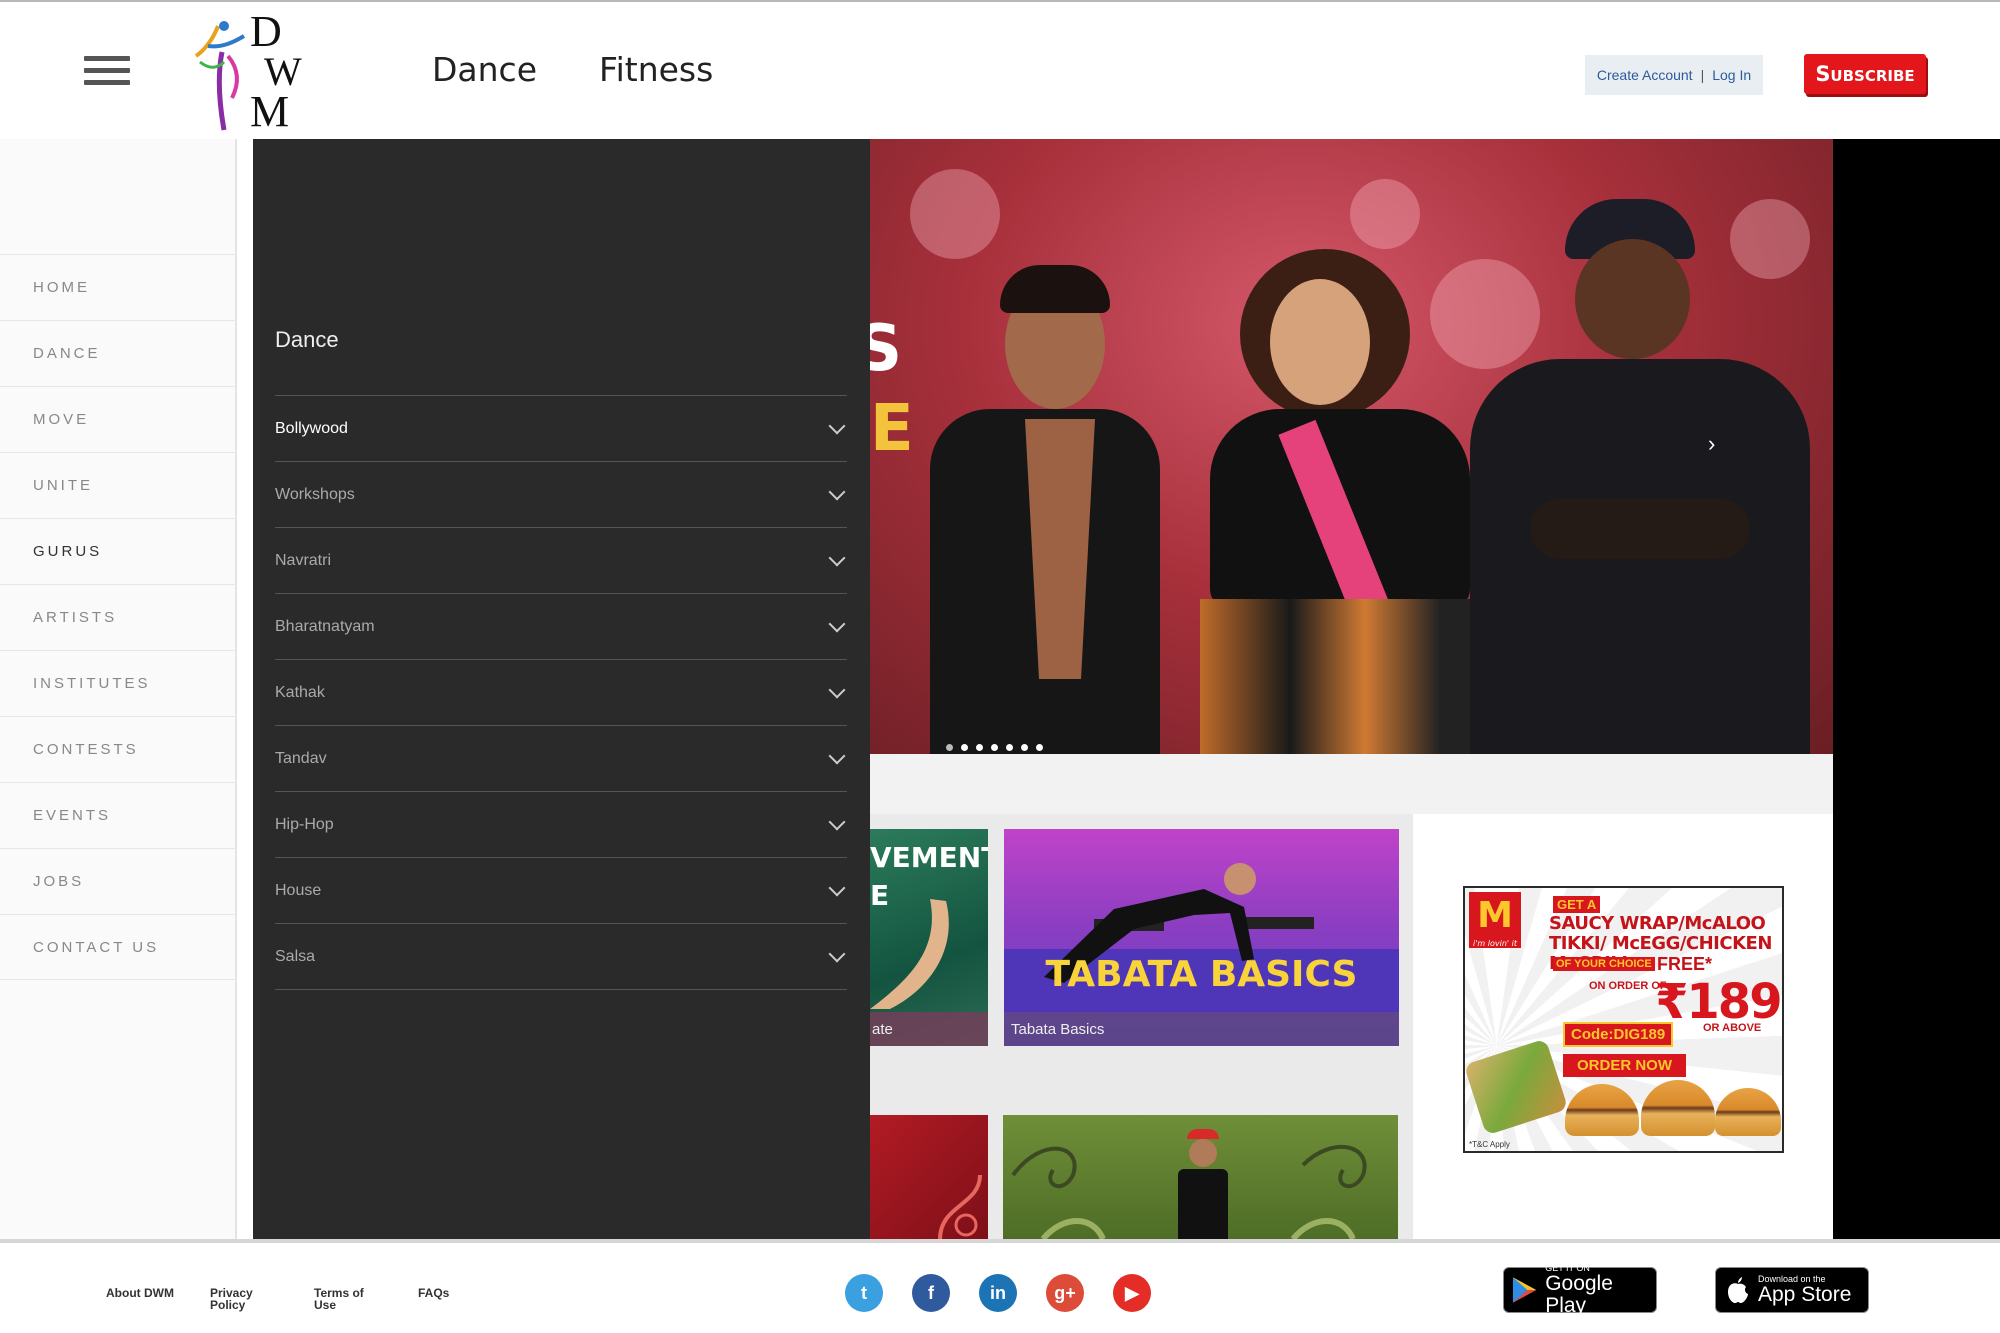 The width and height of the screenshot is (2000, 1333). I want to click on submenu-item-workshops: Workshops, so click(561, 495).